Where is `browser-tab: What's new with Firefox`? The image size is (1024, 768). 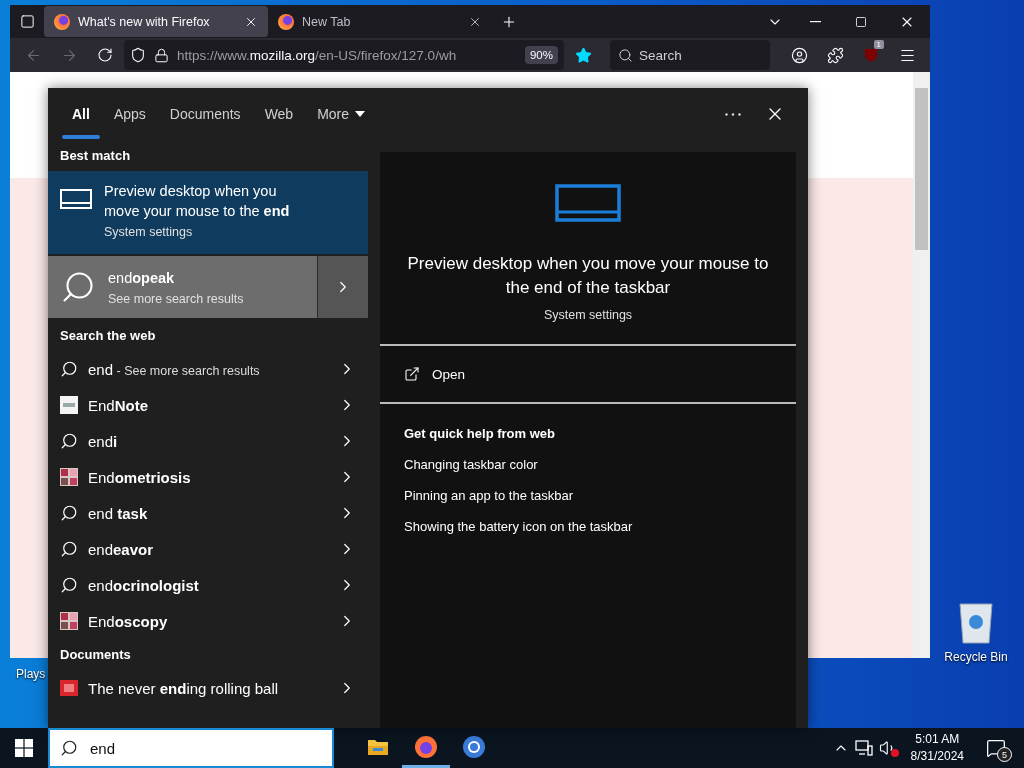 browser-tab: What's new with Firefox is located at coordinates (156, 21).